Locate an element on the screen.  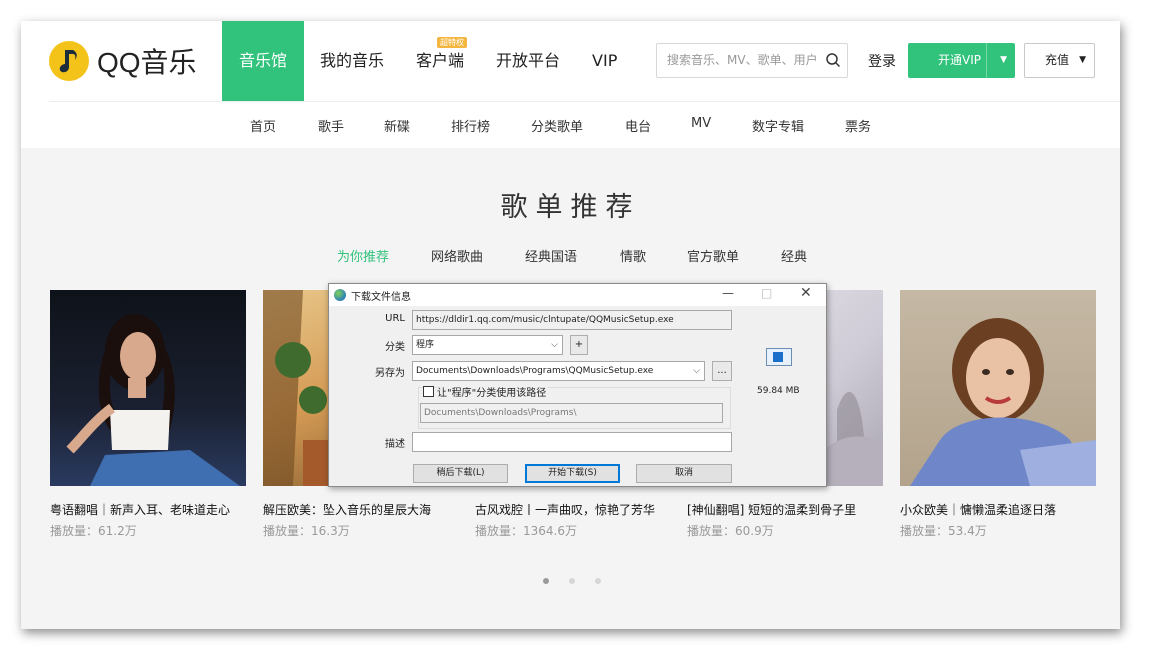
tab-classics: 经典 is located at coordinates (794, 255).